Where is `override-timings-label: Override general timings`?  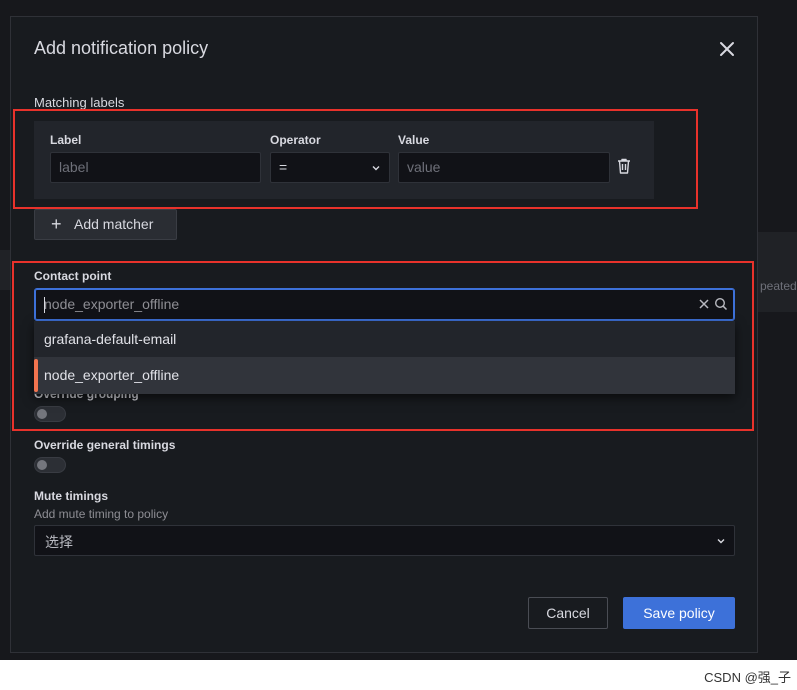
override-timings-label: Override general timings is located at coordinates (105, 445).